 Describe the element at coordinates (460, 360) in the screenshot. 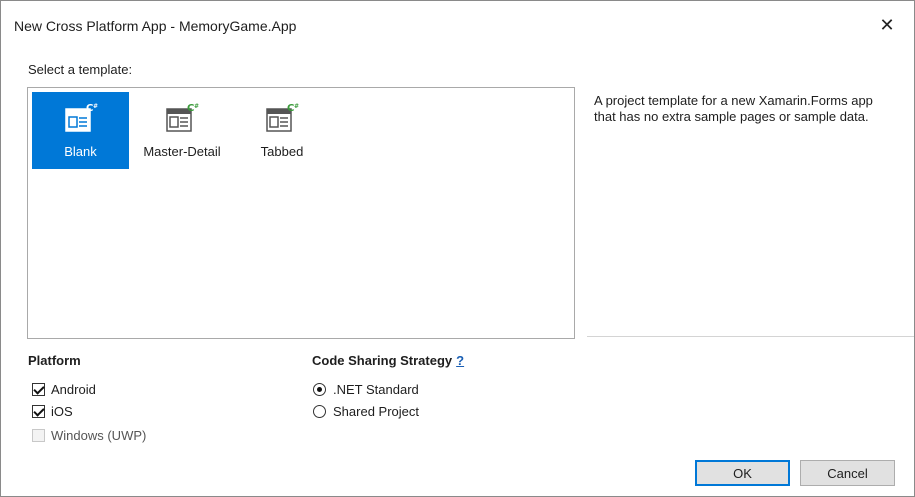

I see `code-sharing-help-link: ?` at that location.